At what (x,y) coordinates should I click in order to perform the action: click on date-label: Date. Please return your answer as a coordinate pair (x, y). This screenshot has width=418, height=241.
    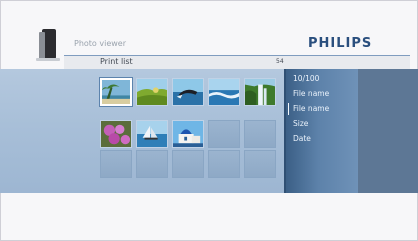
    Looking at the image, I should click on (302, 138).